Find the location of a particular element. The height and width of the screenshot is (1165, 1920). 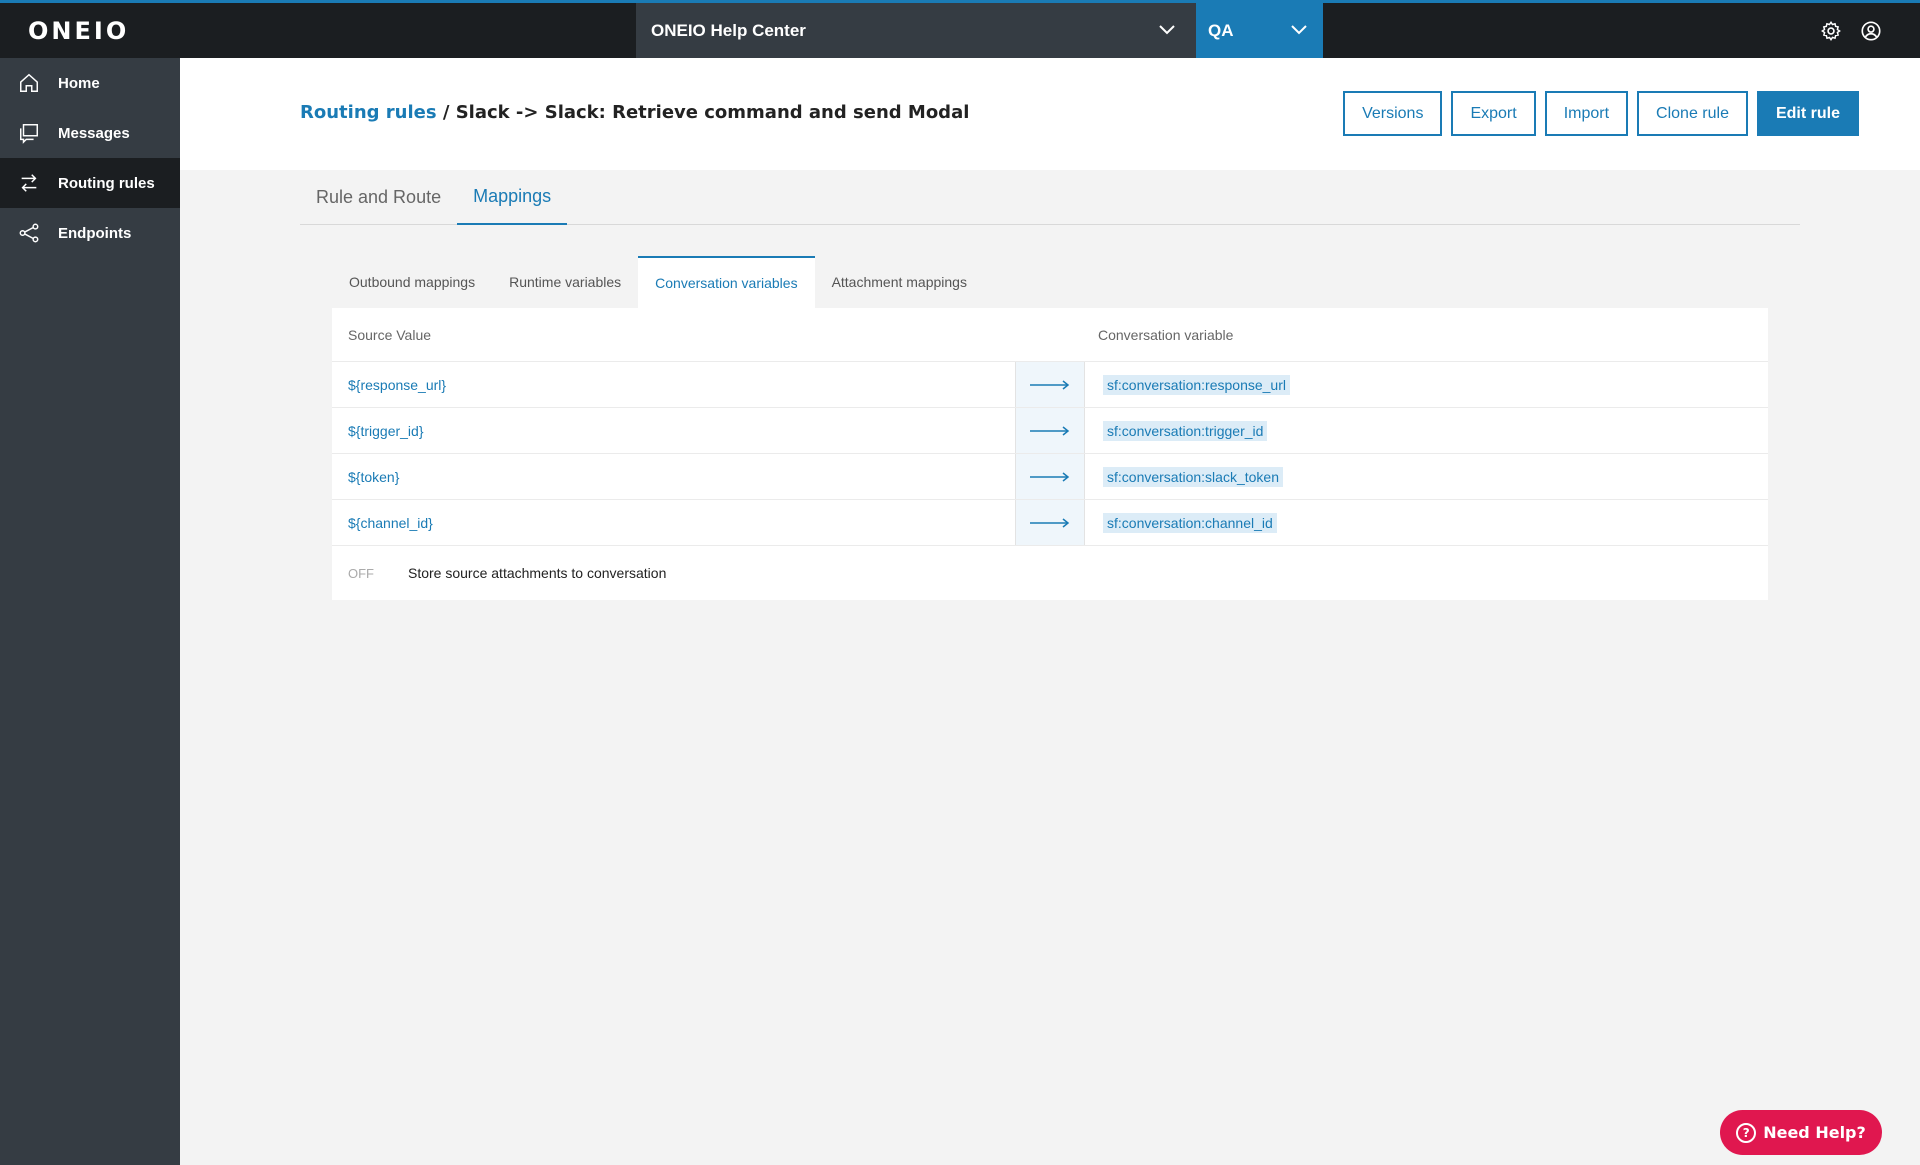

export-button: Export is located at coordinates (1493, 113).